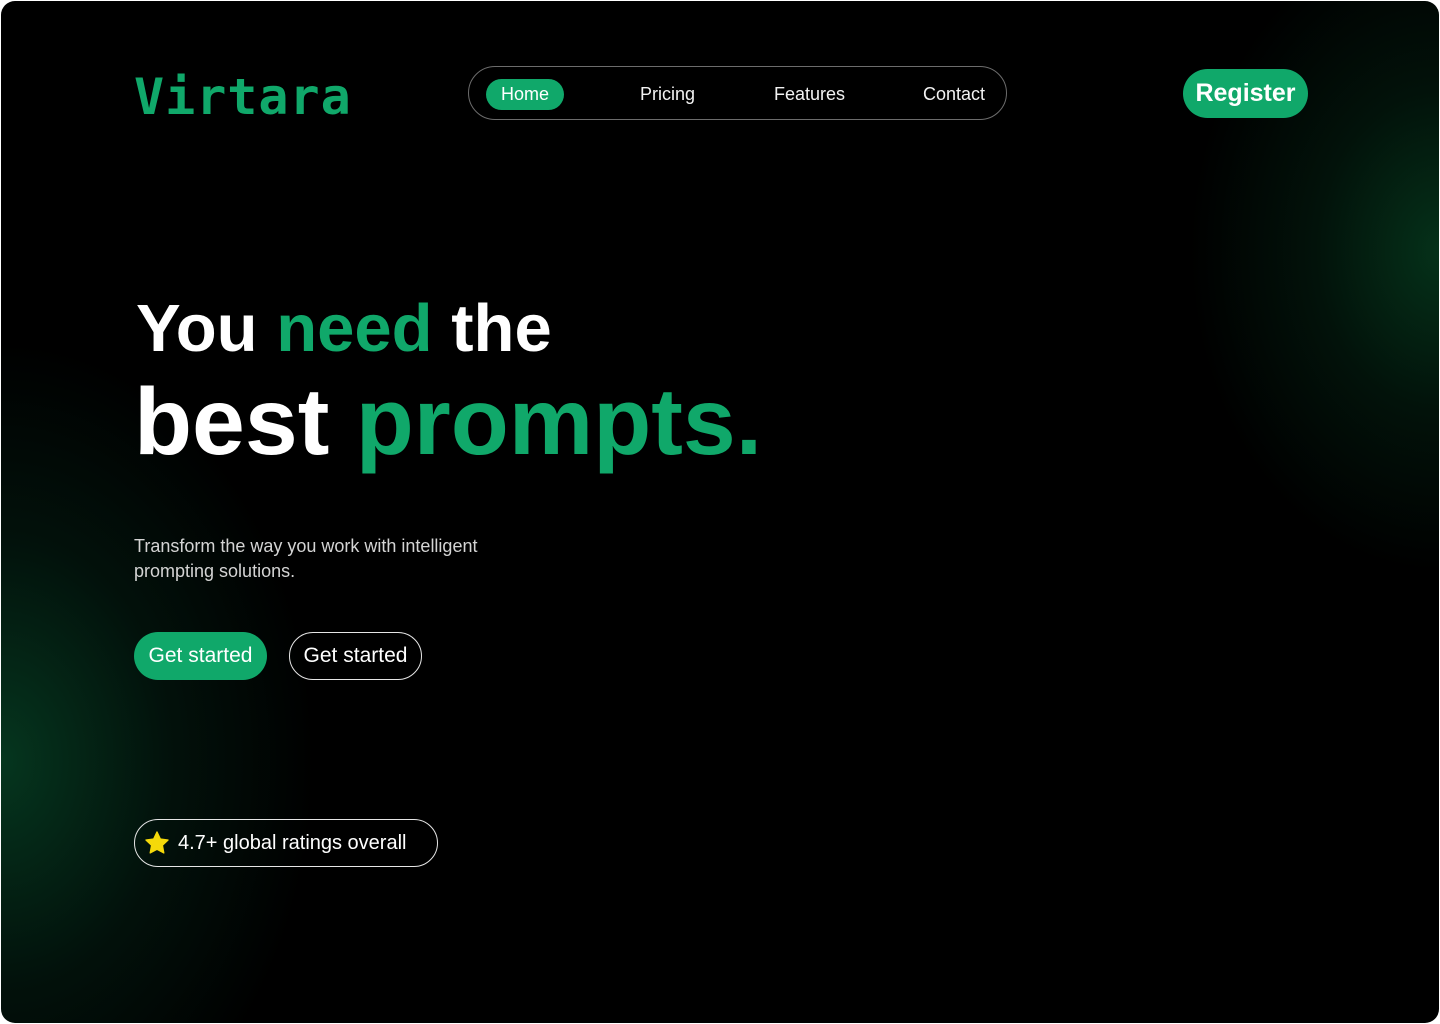 The image size is (1440, 1024). Describe the element at coordinates (354, 328) in the screenshot. I see `hero-word-need: need` at that location.